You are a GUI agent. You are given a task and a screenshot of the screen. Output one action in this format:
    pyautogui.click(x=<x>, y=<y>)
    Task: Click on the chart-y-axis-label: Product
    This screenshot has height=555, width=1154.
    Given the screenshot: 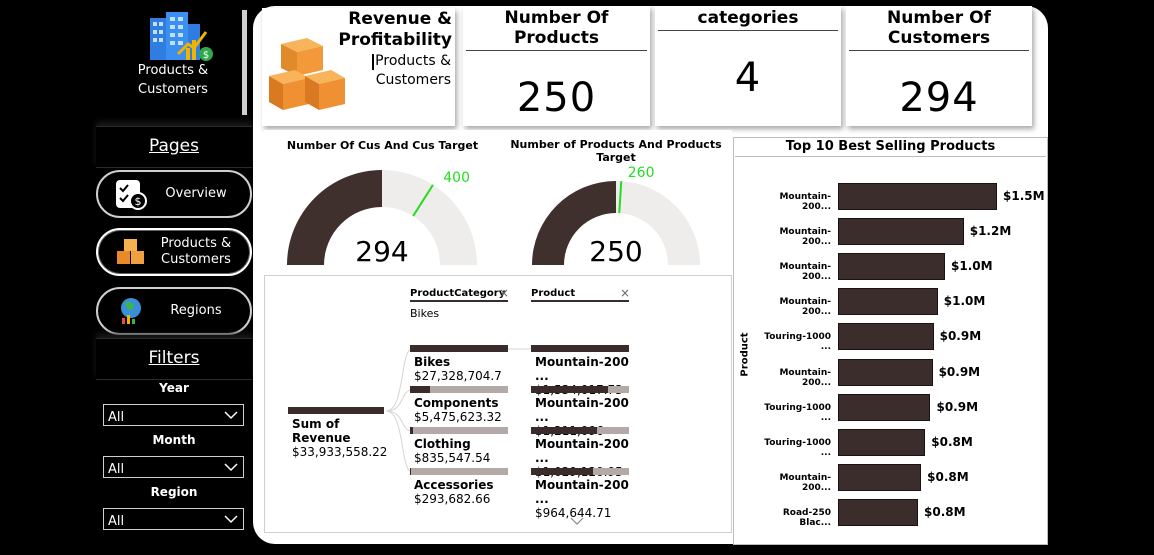 What is the action you would take?
    pyautogui.click(x=745, y=354)
    